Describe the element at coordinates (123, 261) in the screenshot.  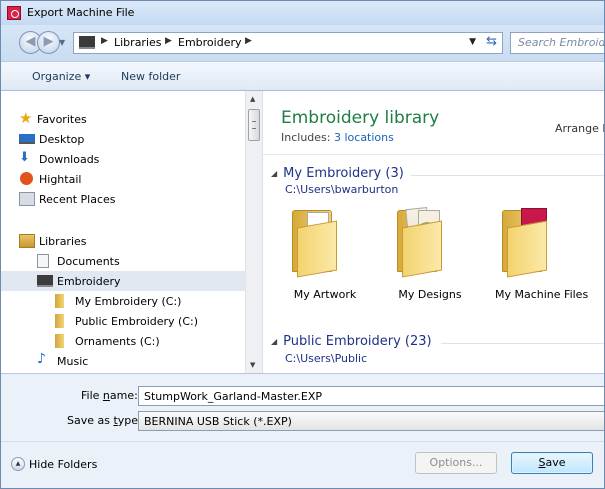
I see `sidebar-item-documents: Documents` at that location.